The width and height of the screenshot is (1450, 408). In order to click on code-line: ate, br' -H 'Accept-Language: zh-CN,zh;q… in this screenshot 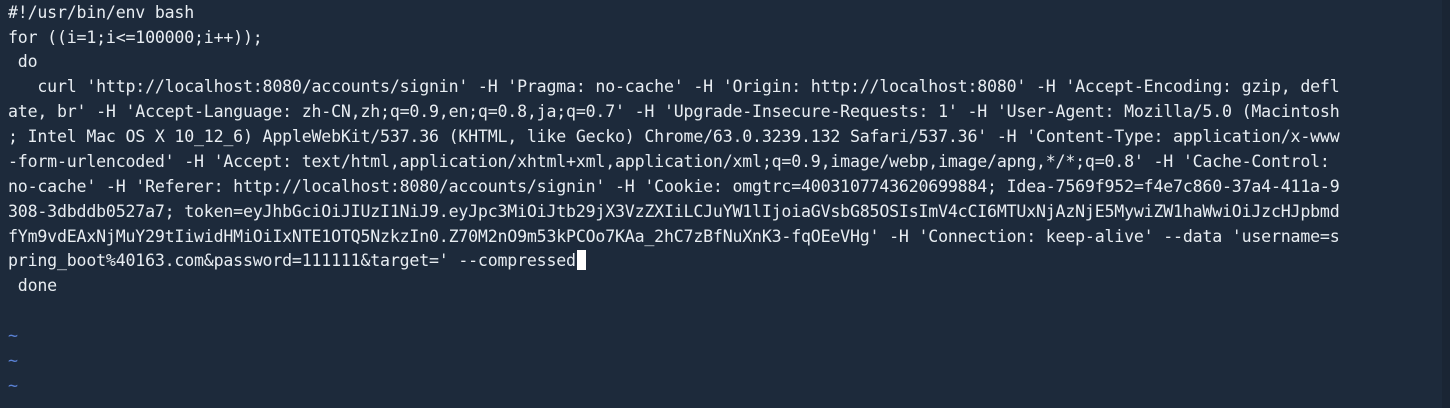, I will do `click(674, 111)`.